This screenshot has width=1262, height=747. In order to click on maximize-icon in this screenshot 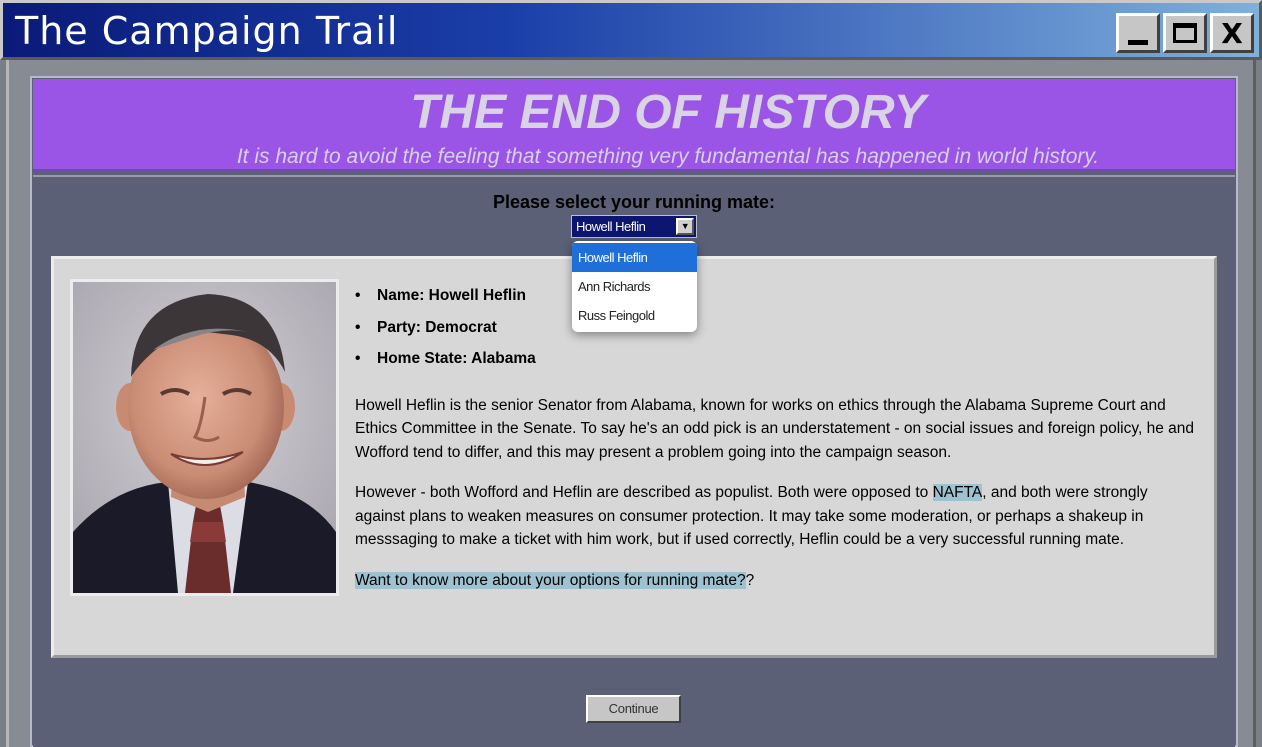, I will do `click(1185, 33)`.